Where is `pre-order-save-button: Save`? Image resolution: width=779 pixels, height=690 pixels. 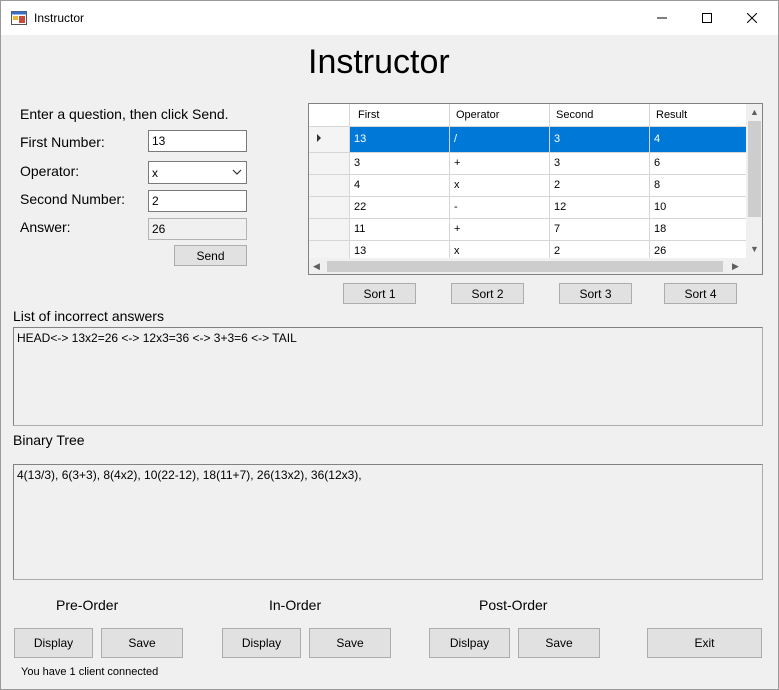
pre-order-save-button: Save is located at coordinates (142, 643).